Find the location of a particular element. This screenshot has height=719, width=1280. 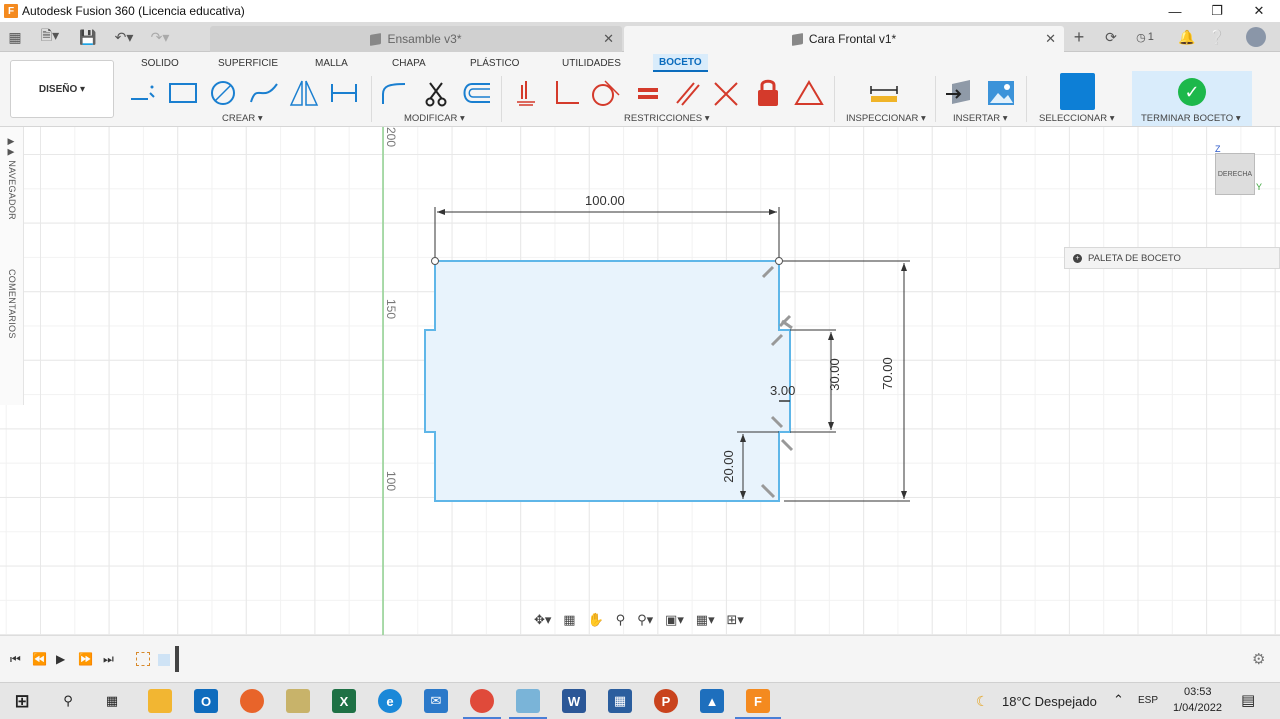

navigator-panel-toggle: ▶▶ NAVEGADOR is located at coordinates (12, 178).